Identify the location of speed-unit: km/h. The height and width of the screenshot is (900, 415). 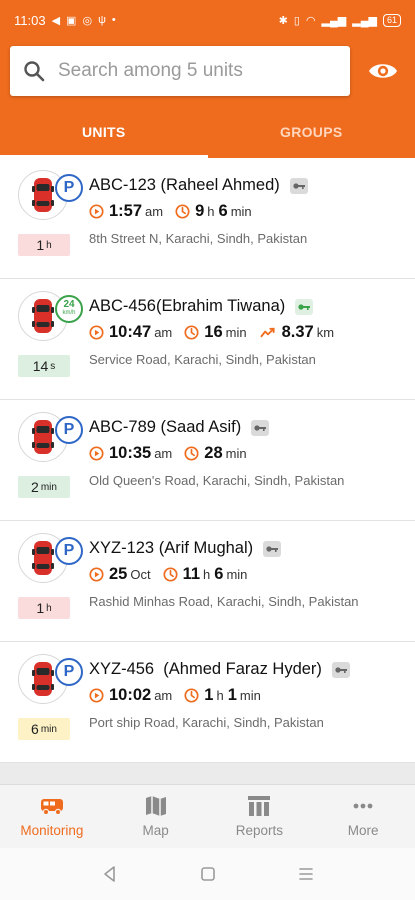
(69, 313).